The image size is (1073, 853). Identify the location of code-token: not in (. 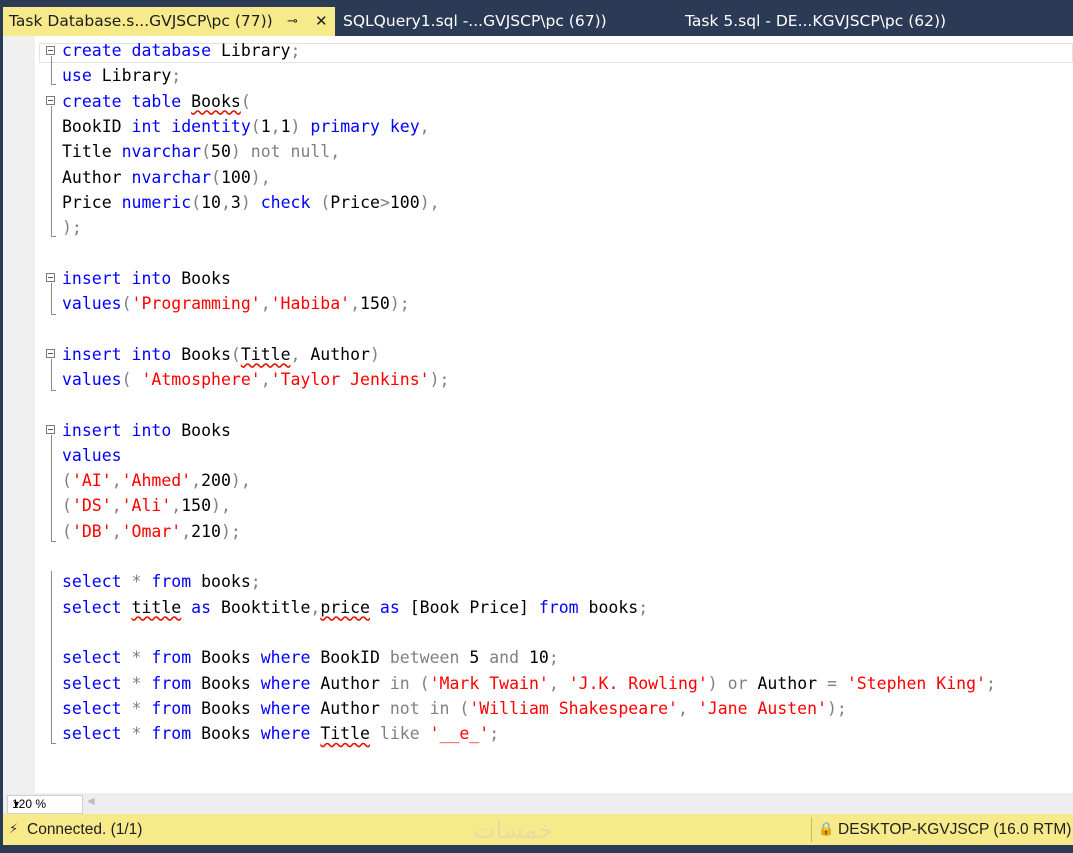
(429, 708).